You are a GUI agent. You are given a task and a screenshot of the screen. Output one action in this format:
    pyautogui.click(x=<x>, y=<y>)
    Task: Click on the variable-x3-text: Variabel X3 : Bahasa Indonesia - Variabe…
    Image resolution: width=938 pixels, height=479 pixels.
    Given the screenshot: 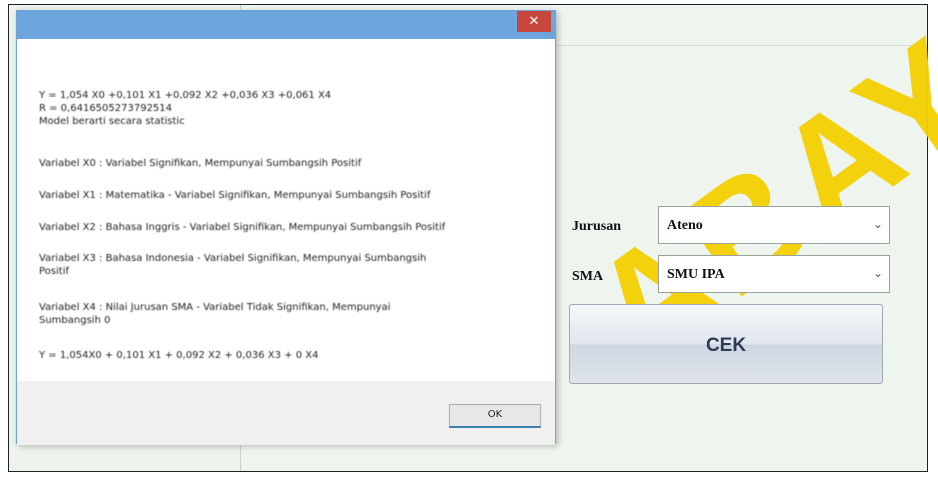 What is the action you would take?
    pyautogui.click(x=233, y=265)
    